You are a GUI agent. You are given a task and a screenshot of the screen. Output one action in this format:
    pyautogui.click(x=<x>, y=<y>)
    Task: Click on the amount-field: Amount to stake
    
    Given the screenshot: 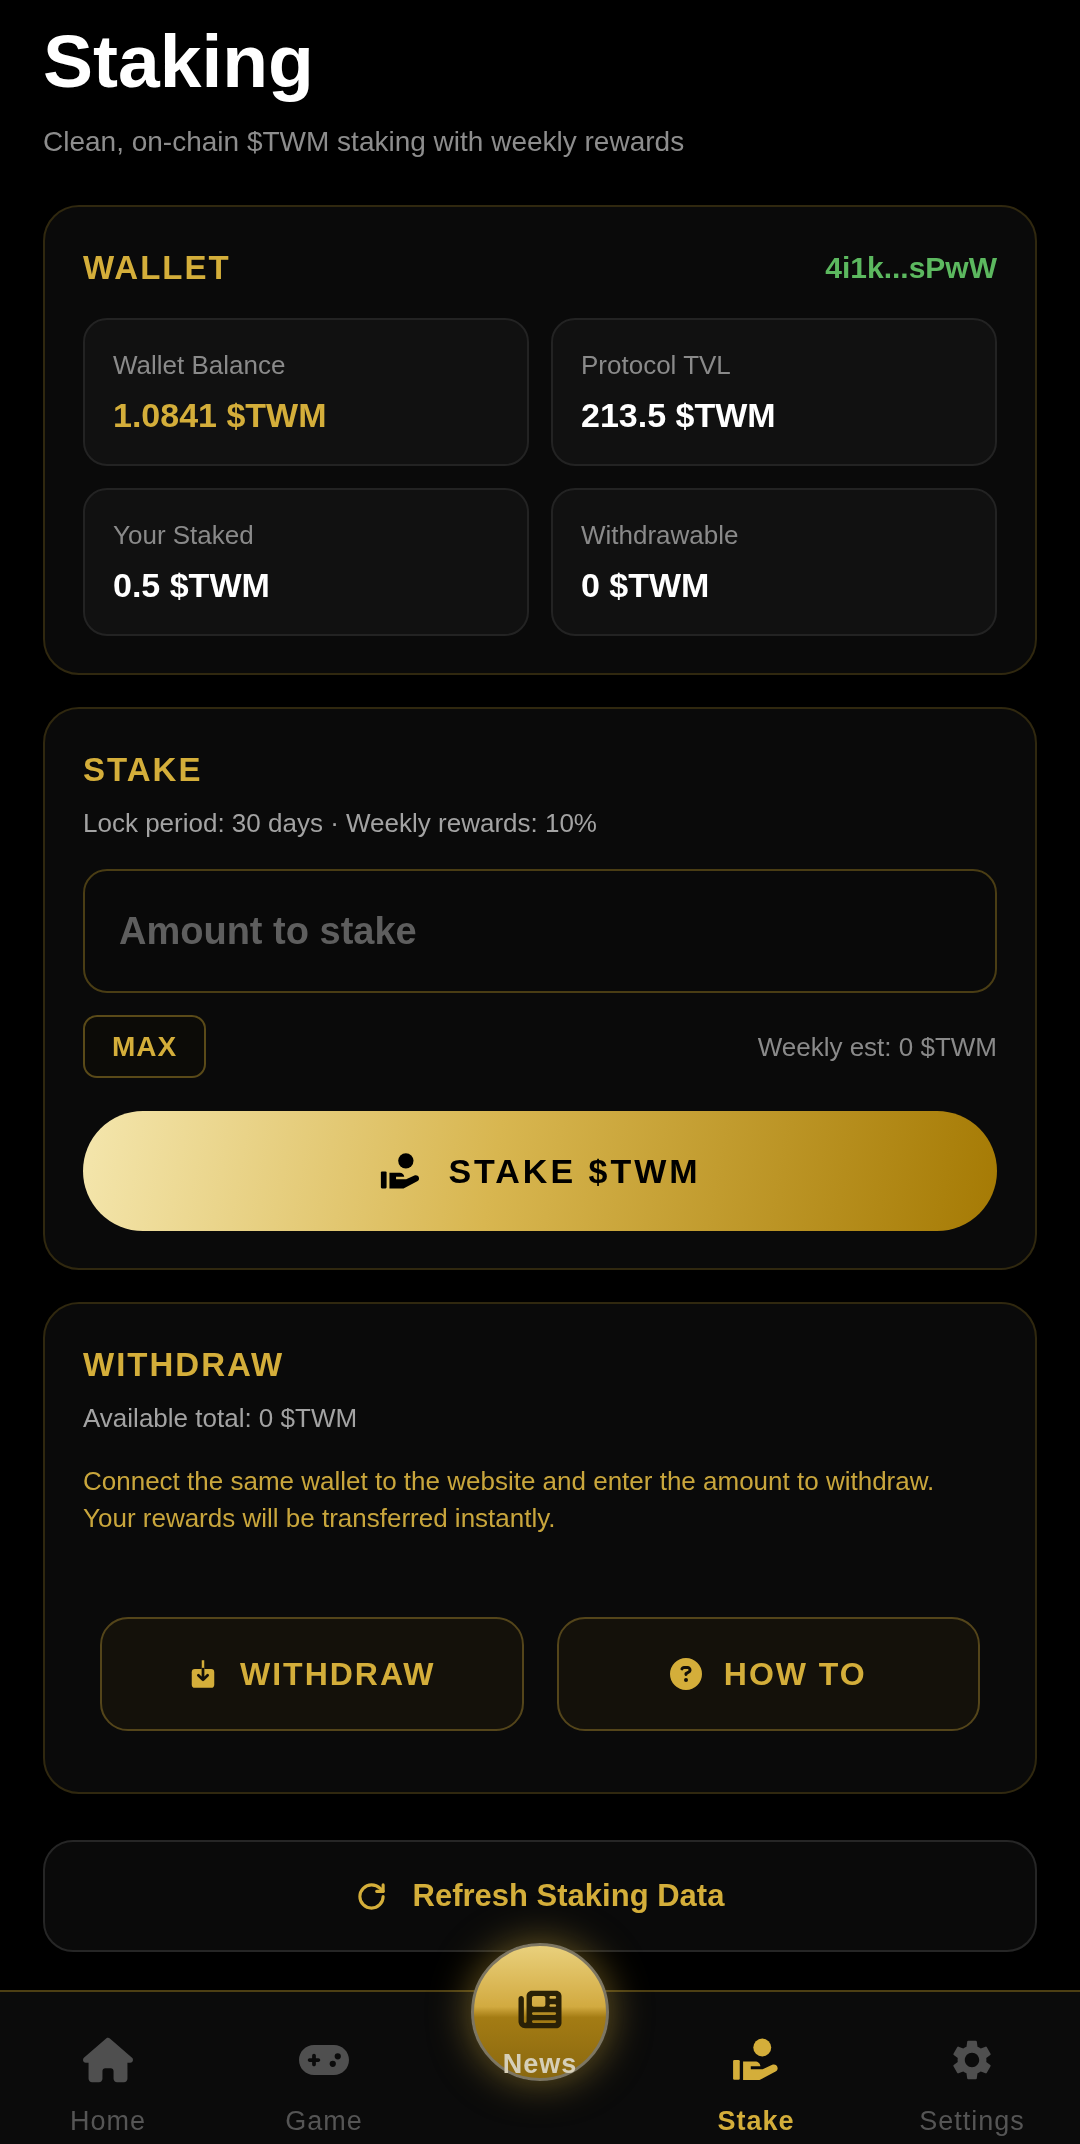 What is the action you would take?
    pyautogui.click(x=540, y=931)
    